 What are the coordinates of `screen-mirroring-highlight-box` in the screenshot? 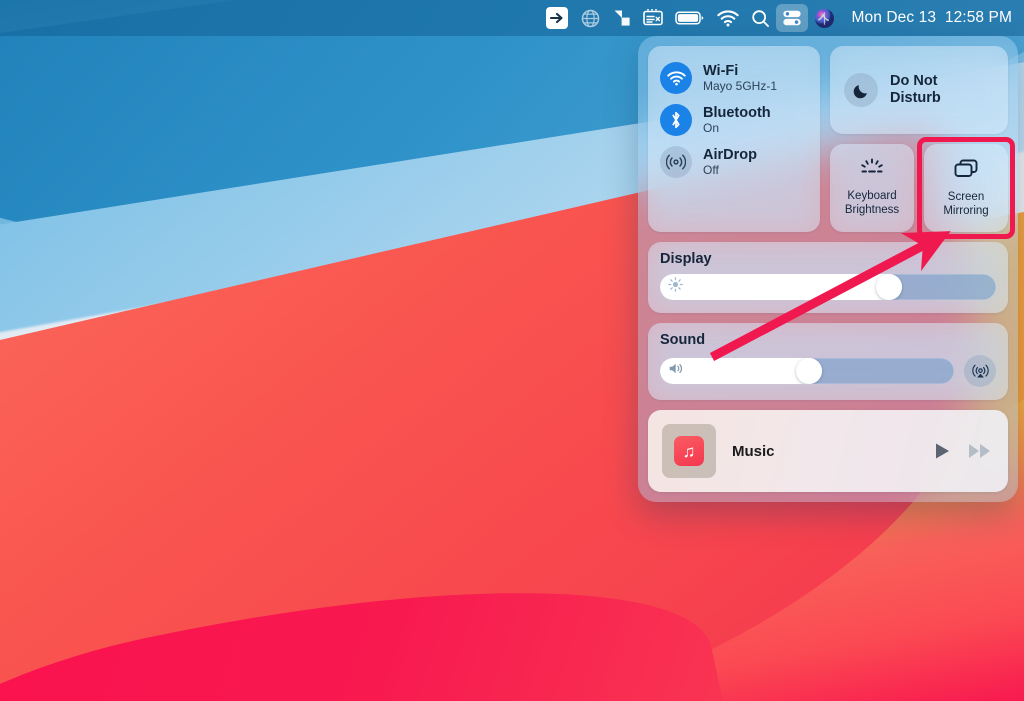 It's located at (966, 188).